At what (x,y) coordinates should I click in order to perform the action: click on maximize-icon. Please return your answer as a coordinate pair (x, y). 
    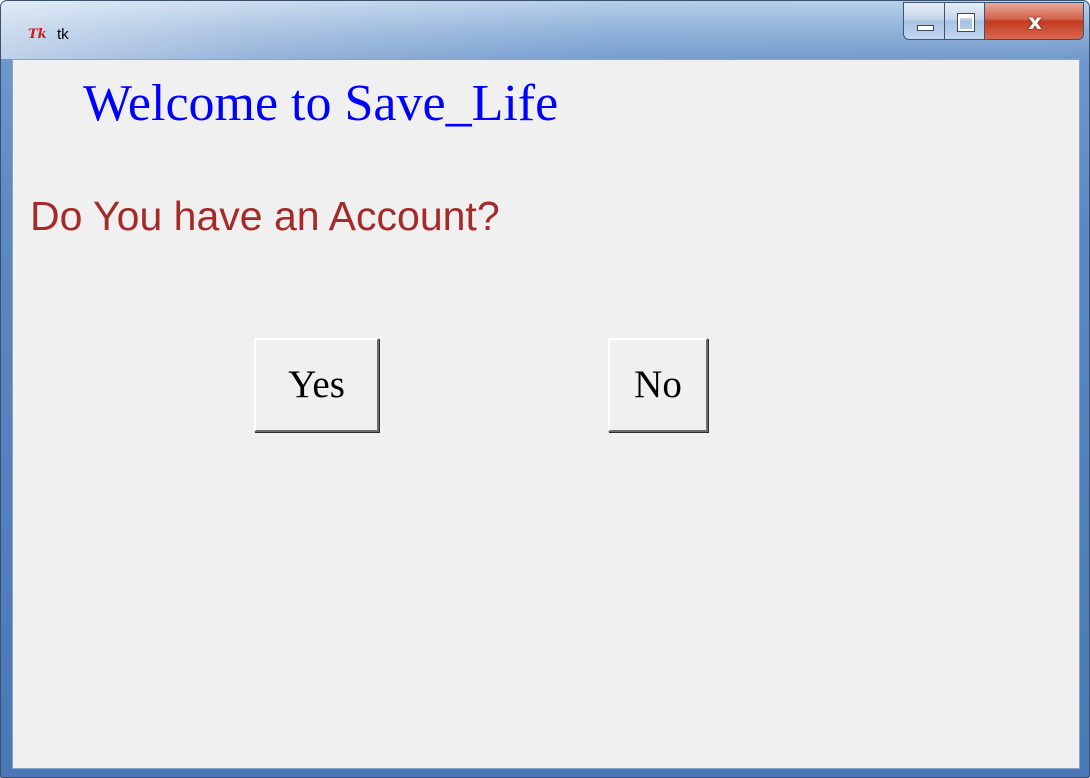
    Looking at the image, I should click on (966, 22).